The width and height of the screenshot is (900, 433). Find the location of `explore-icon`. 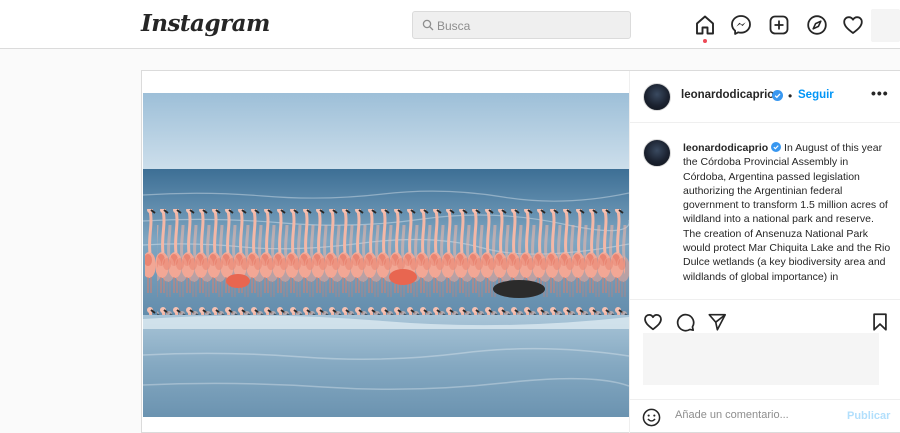

explore-icon is located at coordinates (817, 25).